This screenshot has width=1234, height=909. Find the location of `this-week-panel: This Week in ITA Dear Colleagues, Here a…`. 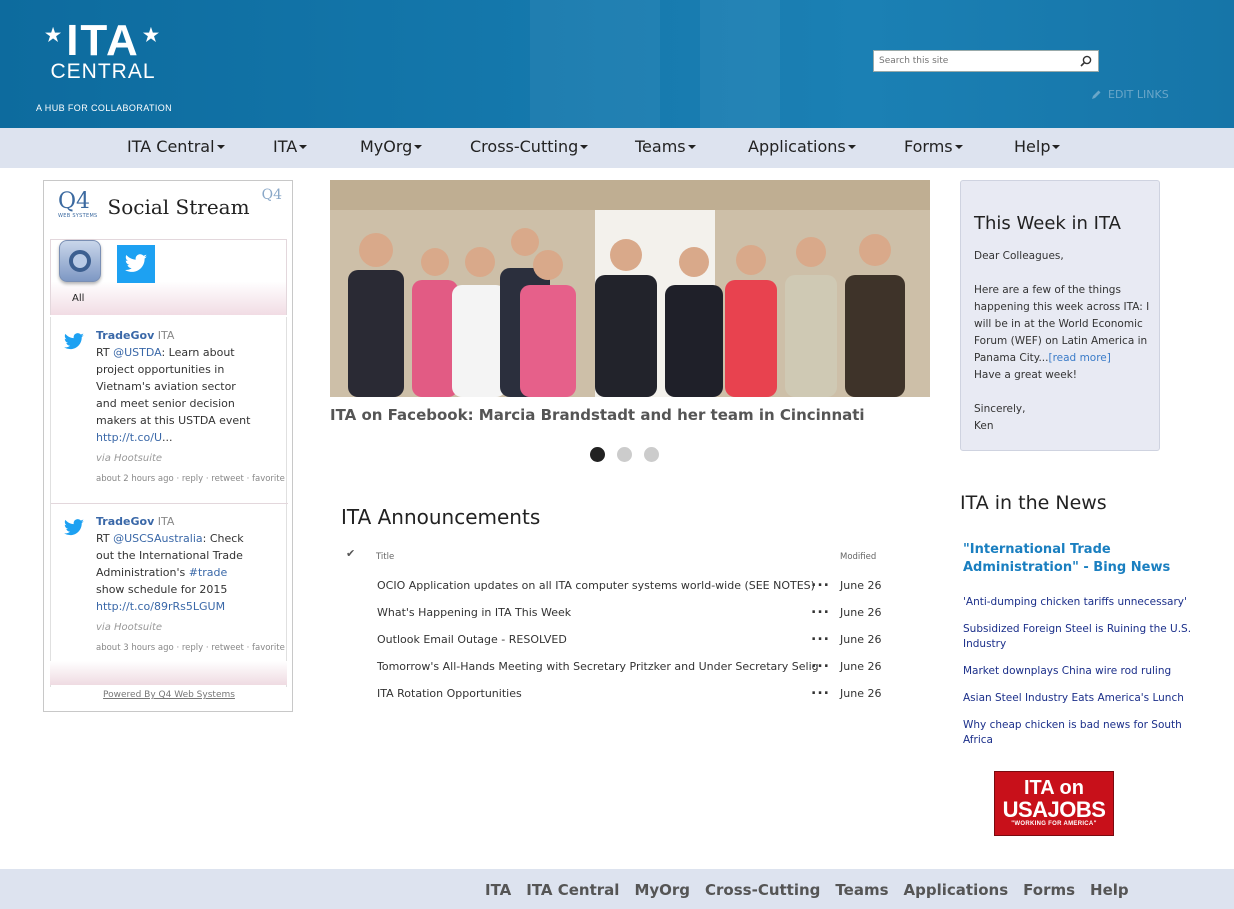

this-week-panel: This Week in ITA Dear Colleagues, Here a… is located at coordinates (1060, 315).